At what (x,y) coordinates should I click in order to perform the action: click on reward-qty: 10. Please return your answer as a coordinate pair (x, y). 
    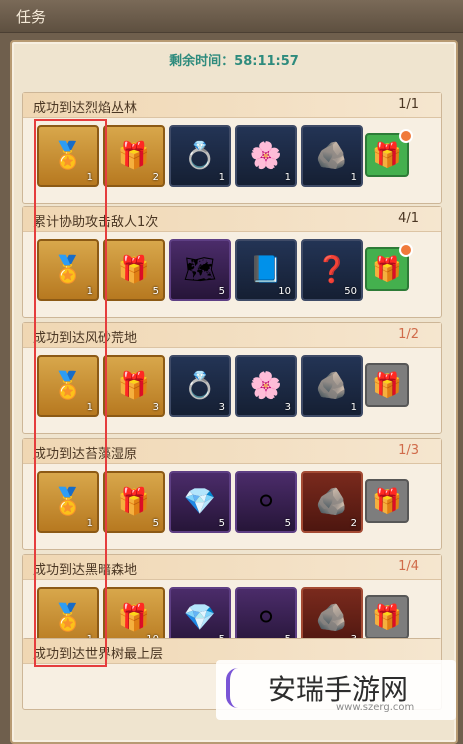
    Looking at the image, I should click on (284, 291).